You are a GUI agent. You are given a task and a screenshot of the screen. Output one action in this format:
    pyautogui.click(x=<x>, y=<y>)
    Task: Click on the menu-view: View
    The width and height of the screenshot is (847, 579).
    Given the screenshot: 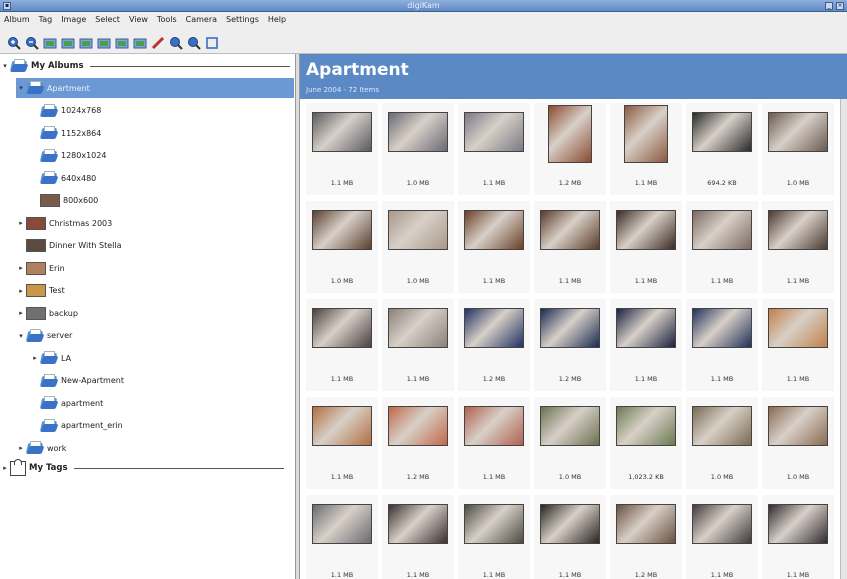 What is the action you would take?
    pyautogui.click(x=138, y=19)
    